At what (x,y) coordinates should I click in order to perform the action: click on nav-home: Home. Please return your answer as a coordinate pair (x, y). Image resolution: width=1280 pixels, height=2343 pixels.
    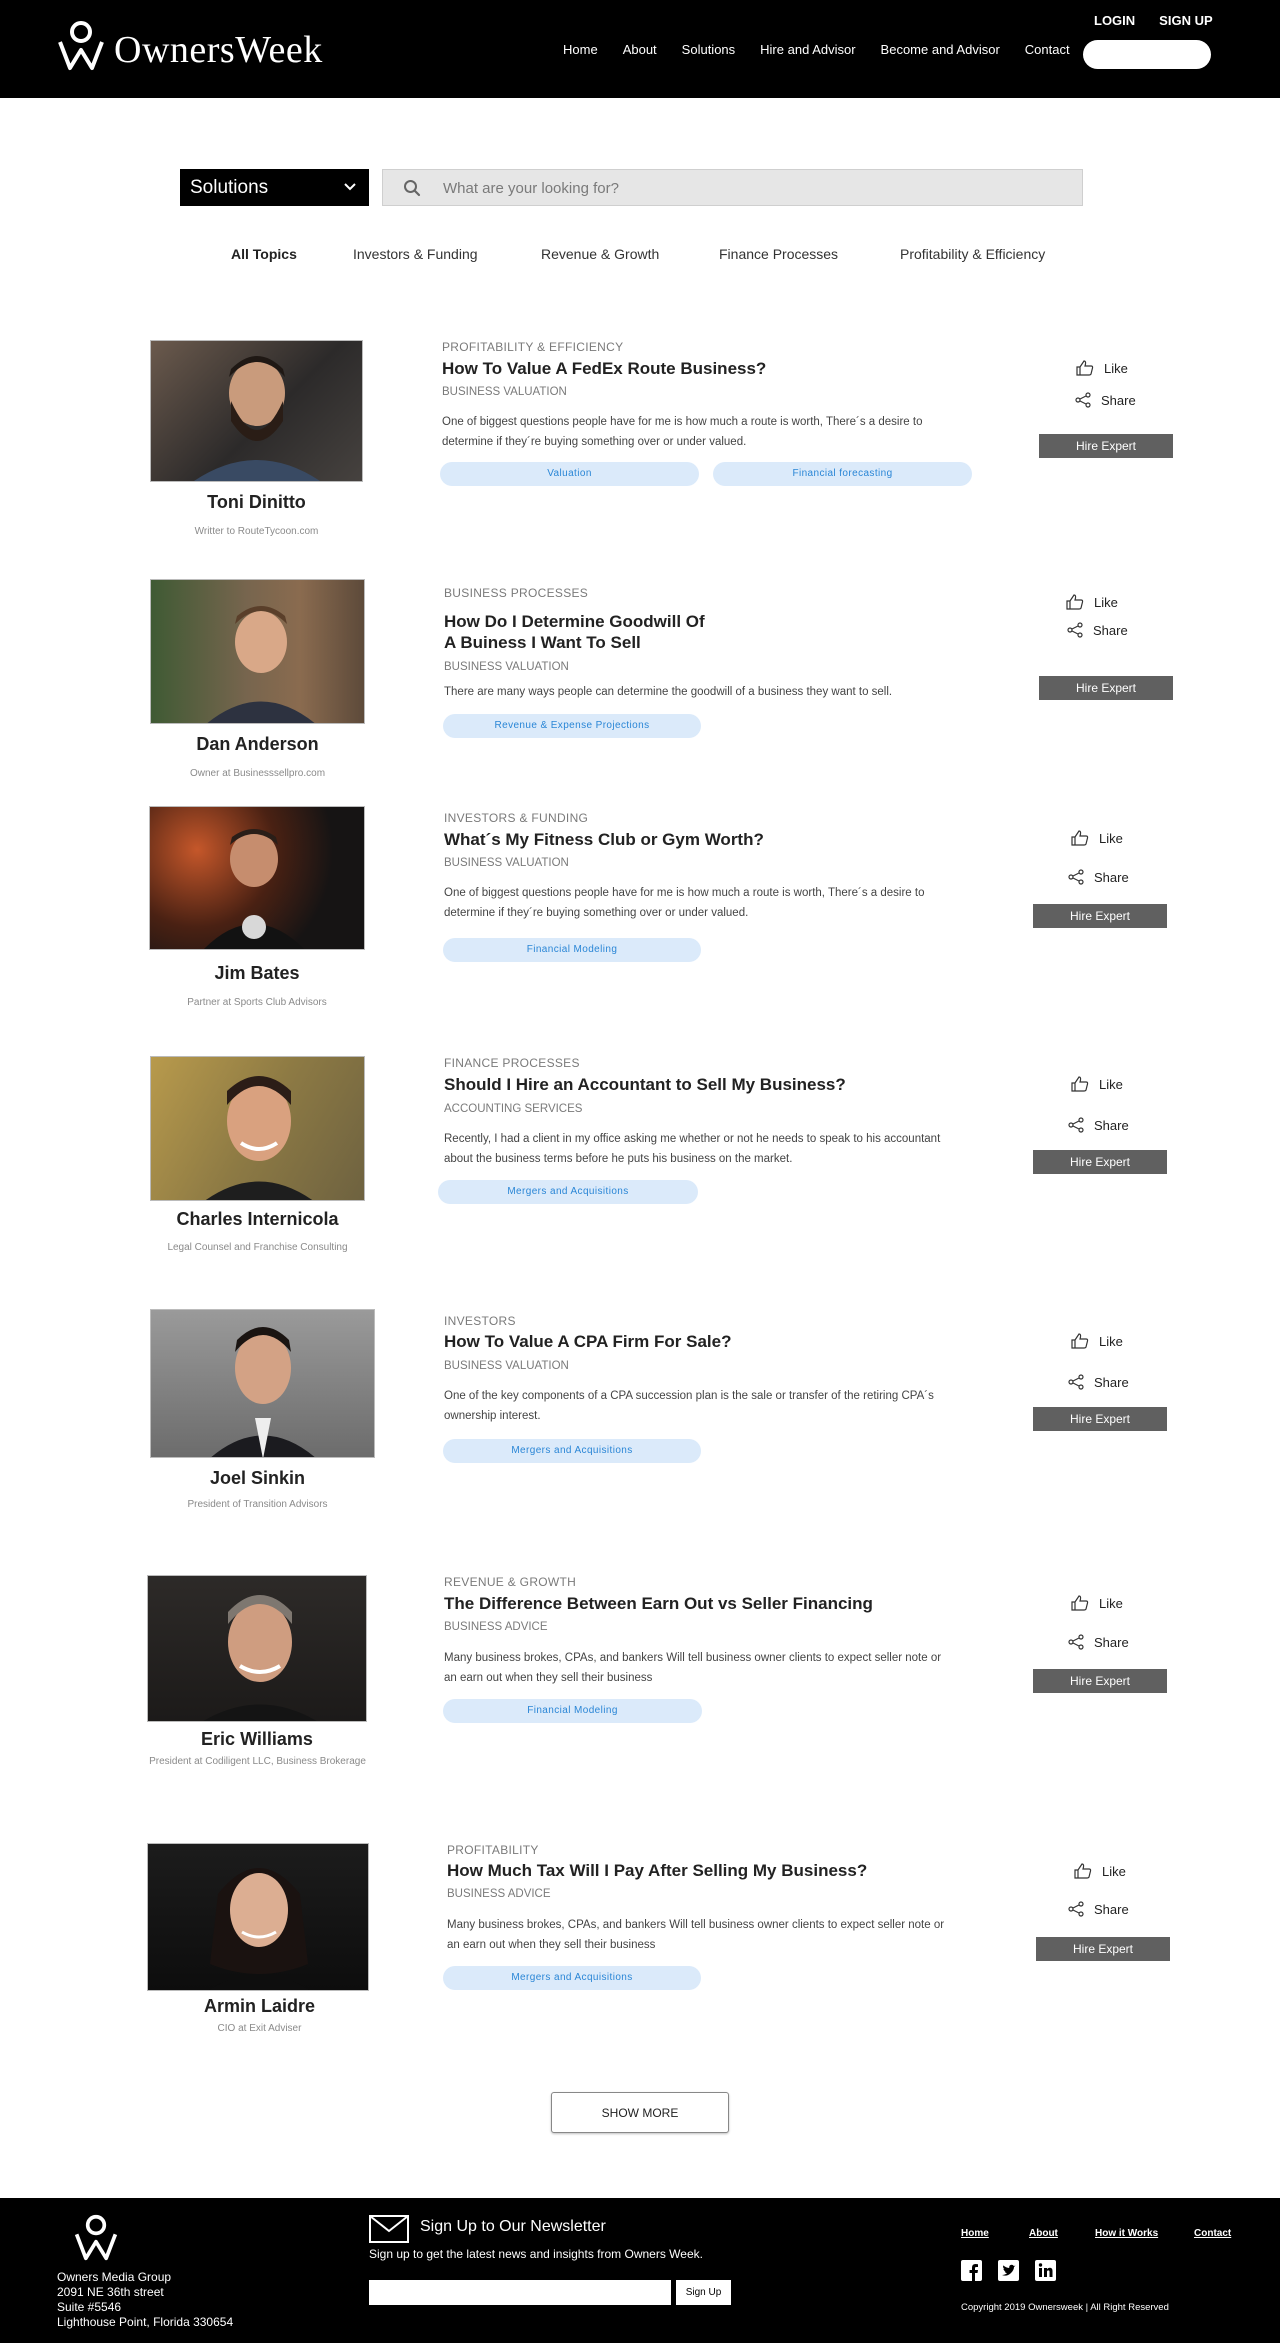
    Looking at the image, I should click on (580, 49).